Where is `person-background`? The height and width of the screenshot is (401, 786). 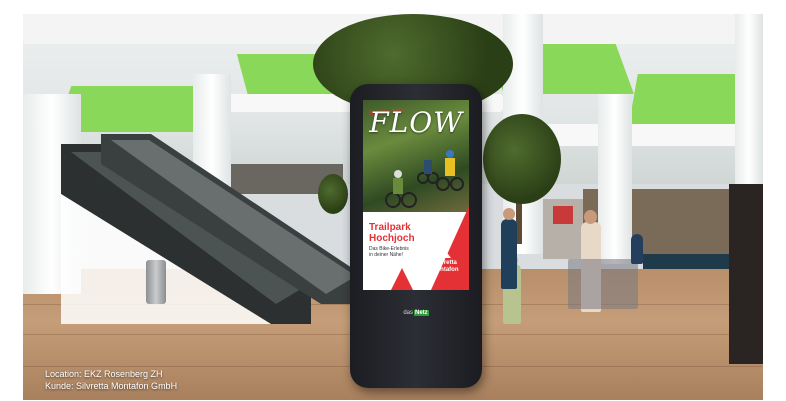
person-background is located at coordinates (637, 249).